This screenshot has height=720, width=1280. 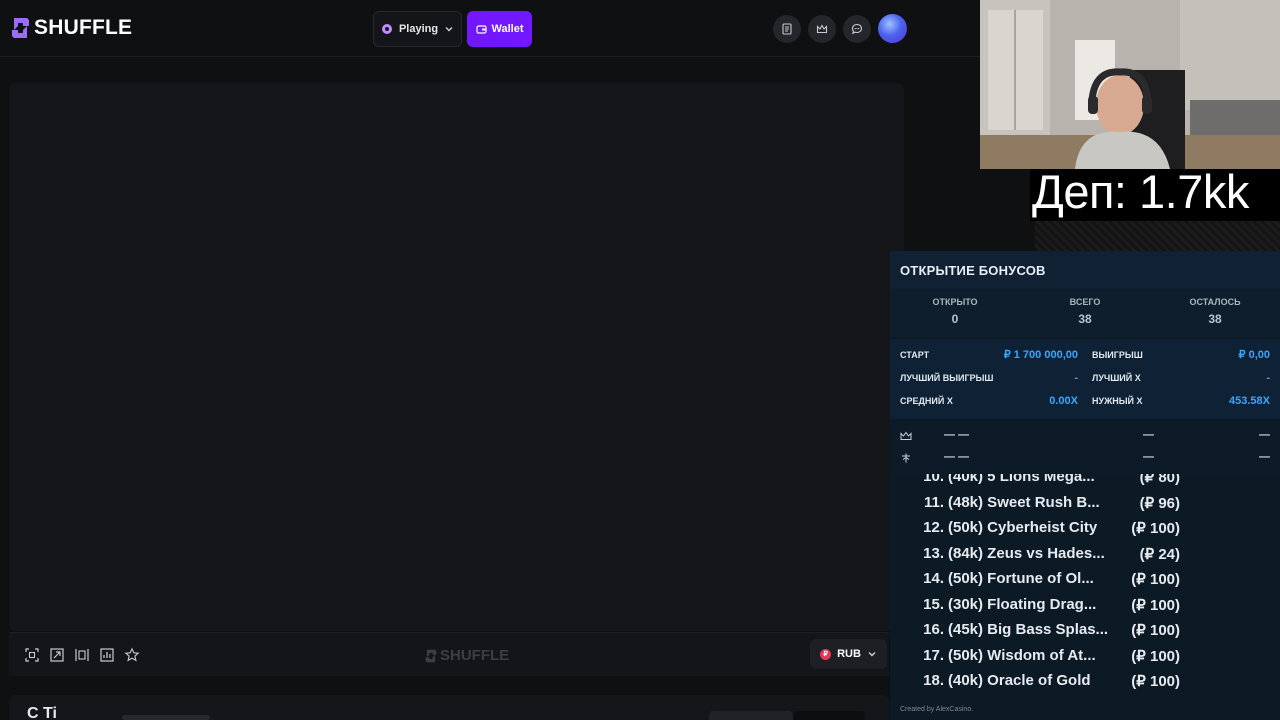 I want to click on stat-opened: ОТКРЫТО 0, so click(x=955, y=311).